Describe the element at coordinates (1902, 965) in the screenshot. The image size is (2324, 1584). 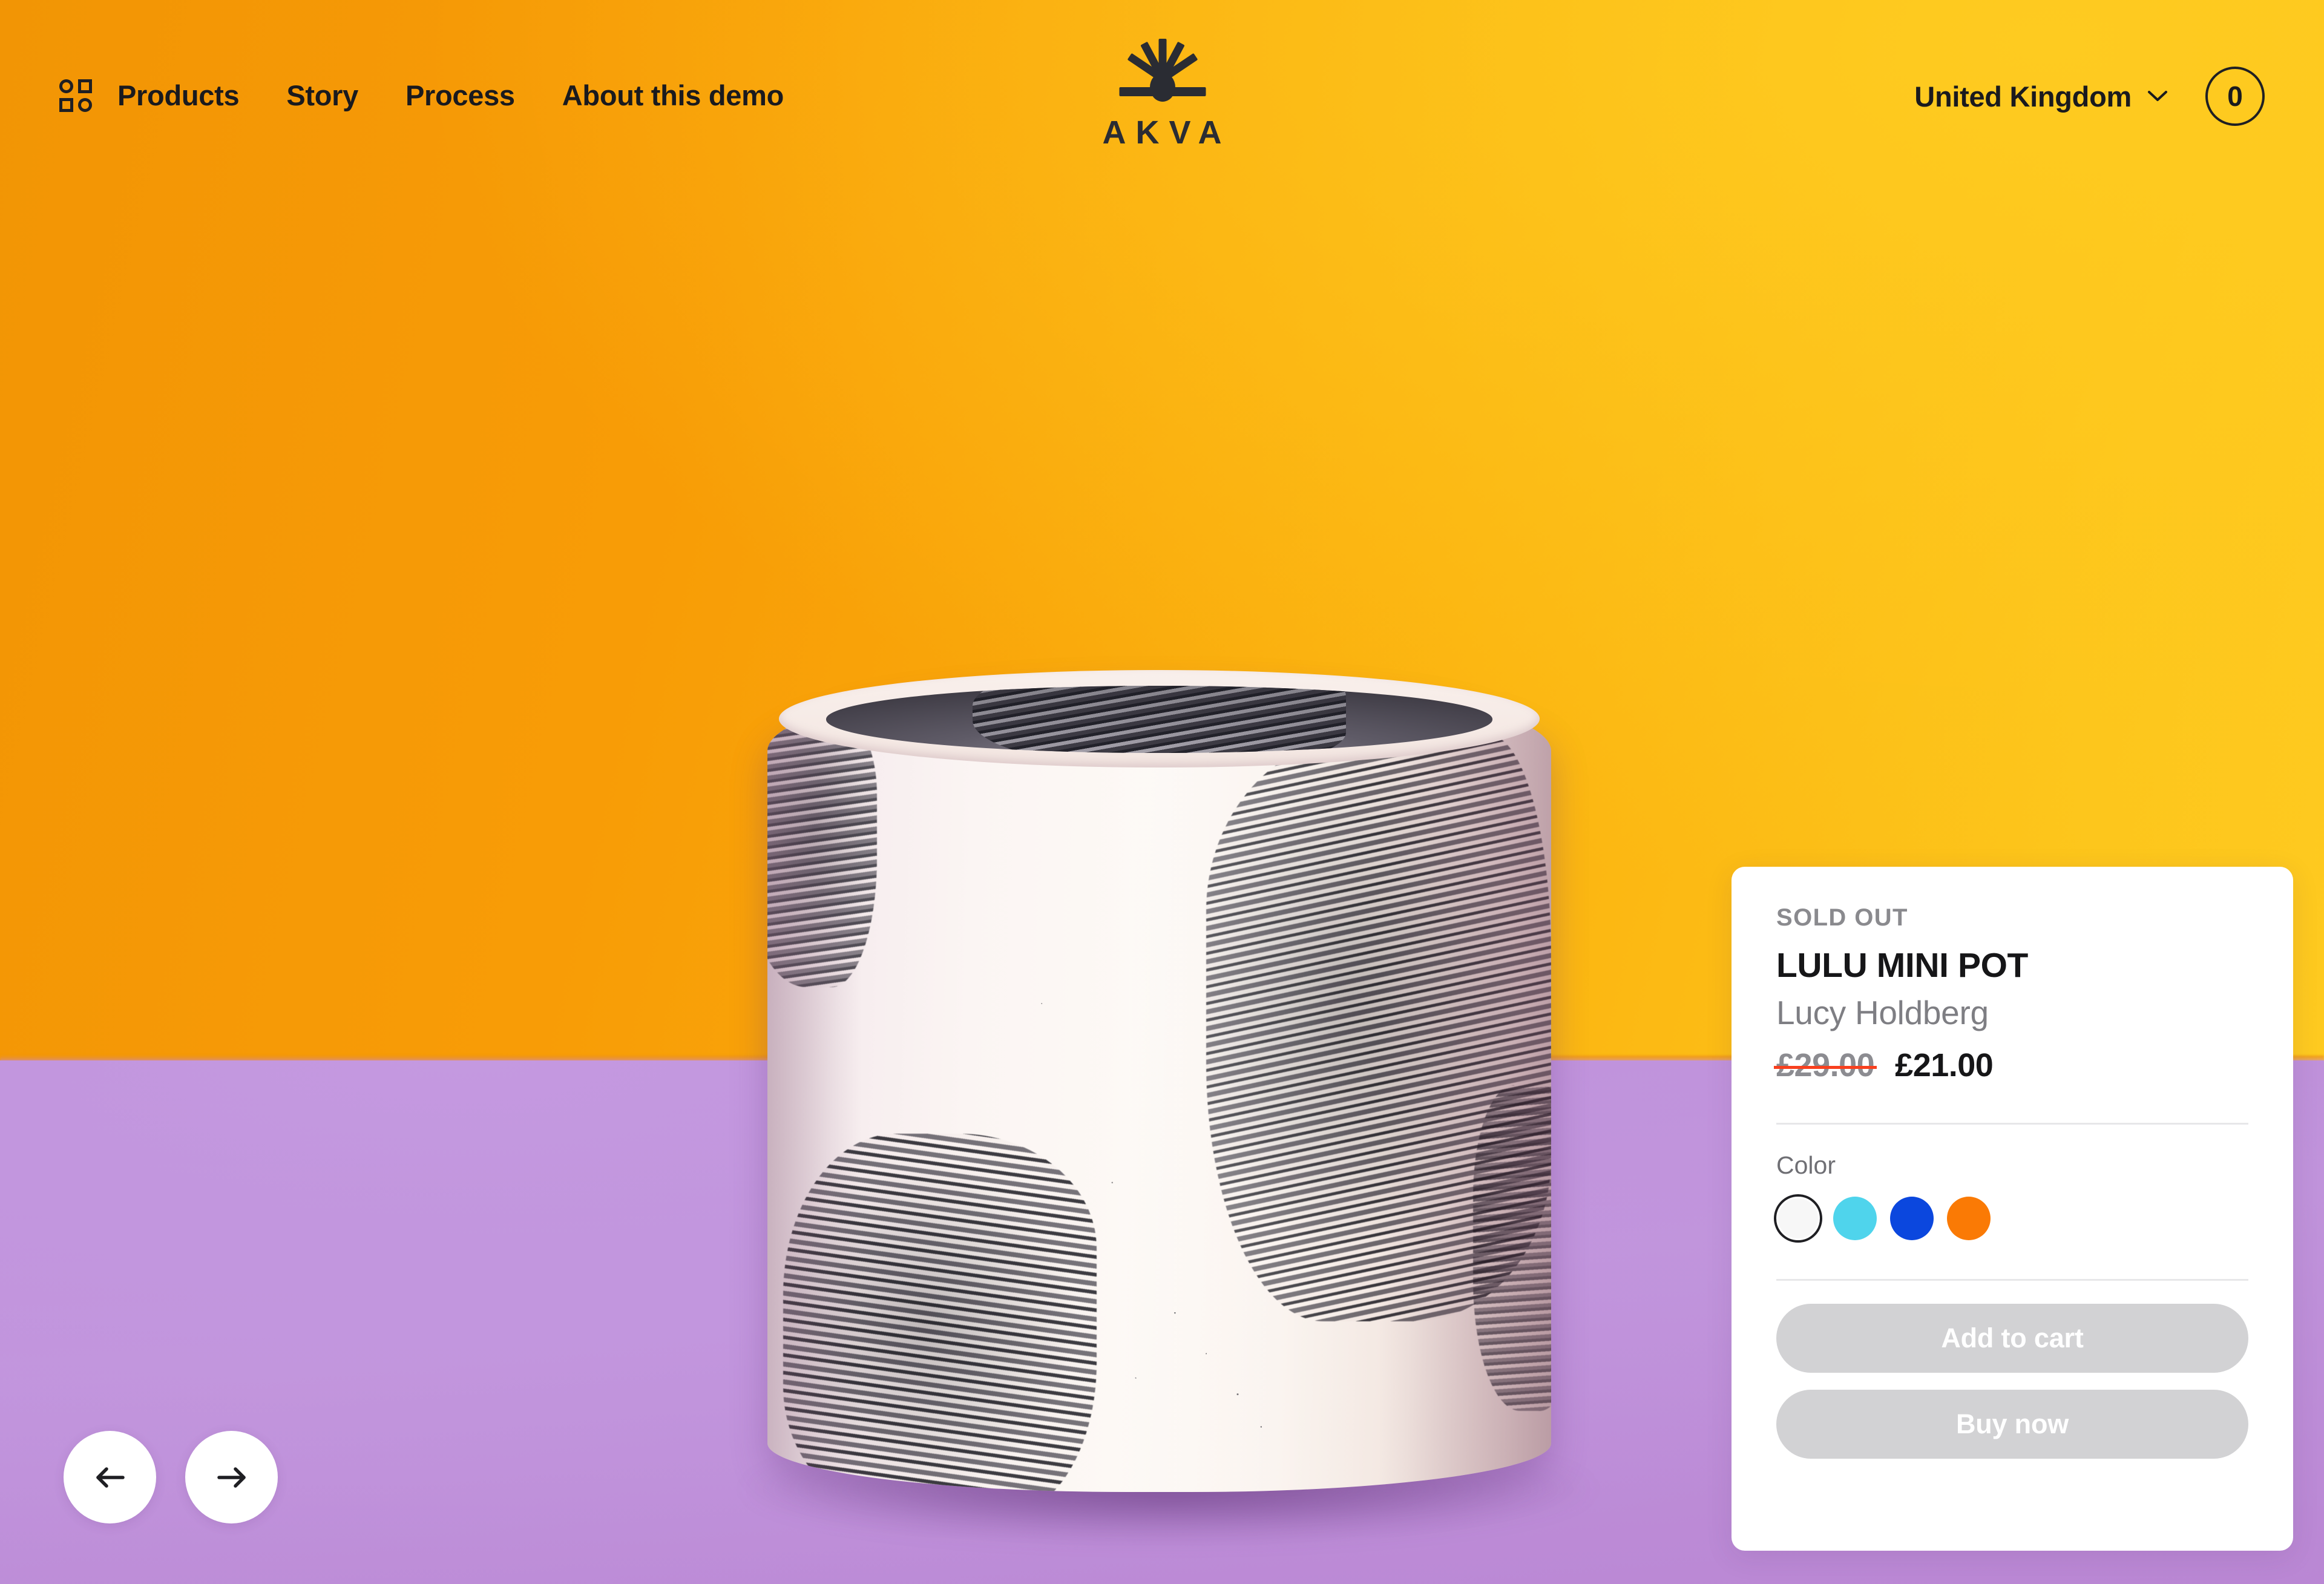
I see `product-title: LULU MINI POT` at that location.